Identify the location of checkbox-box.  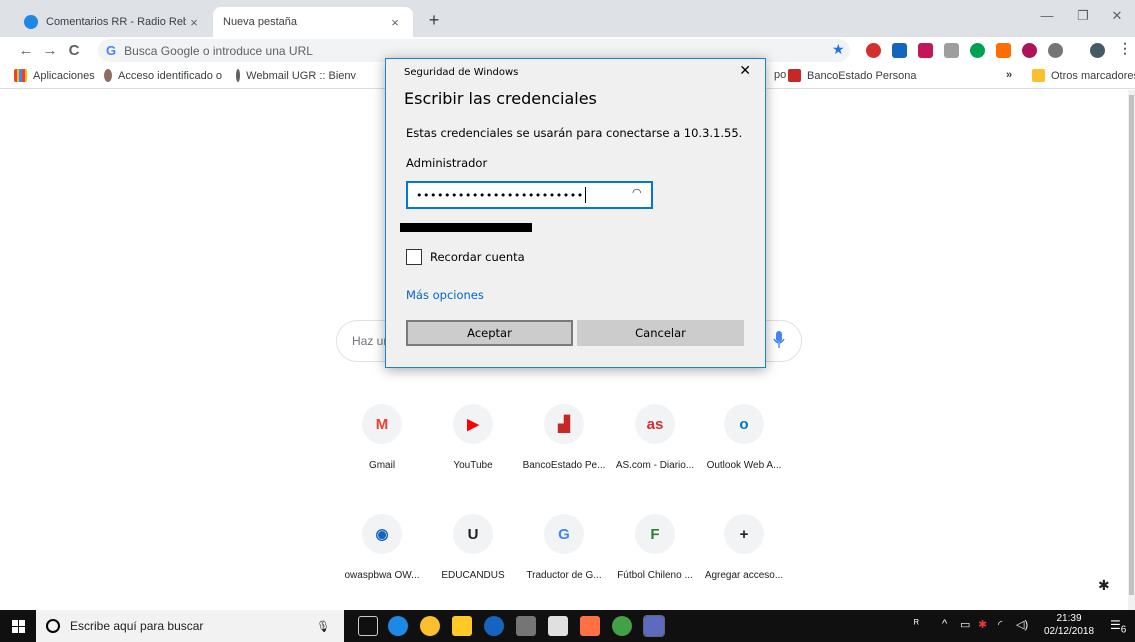
(414, 257).